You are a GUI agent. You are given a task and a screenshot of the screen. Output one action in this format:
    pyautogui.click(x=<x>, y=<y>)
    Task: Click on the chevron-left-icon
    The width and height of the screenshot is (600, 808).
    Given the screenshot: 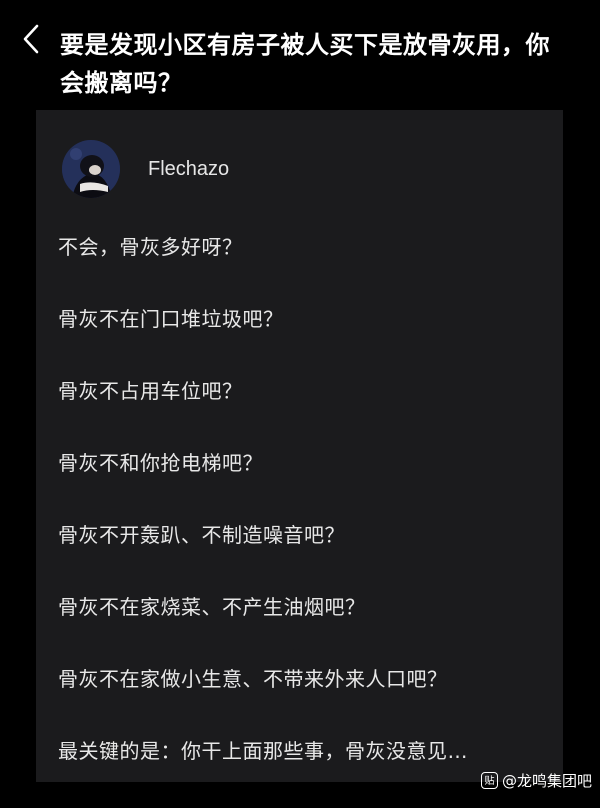 What is the action you would take?
    pyautogui.click(x=31, y=39)
    